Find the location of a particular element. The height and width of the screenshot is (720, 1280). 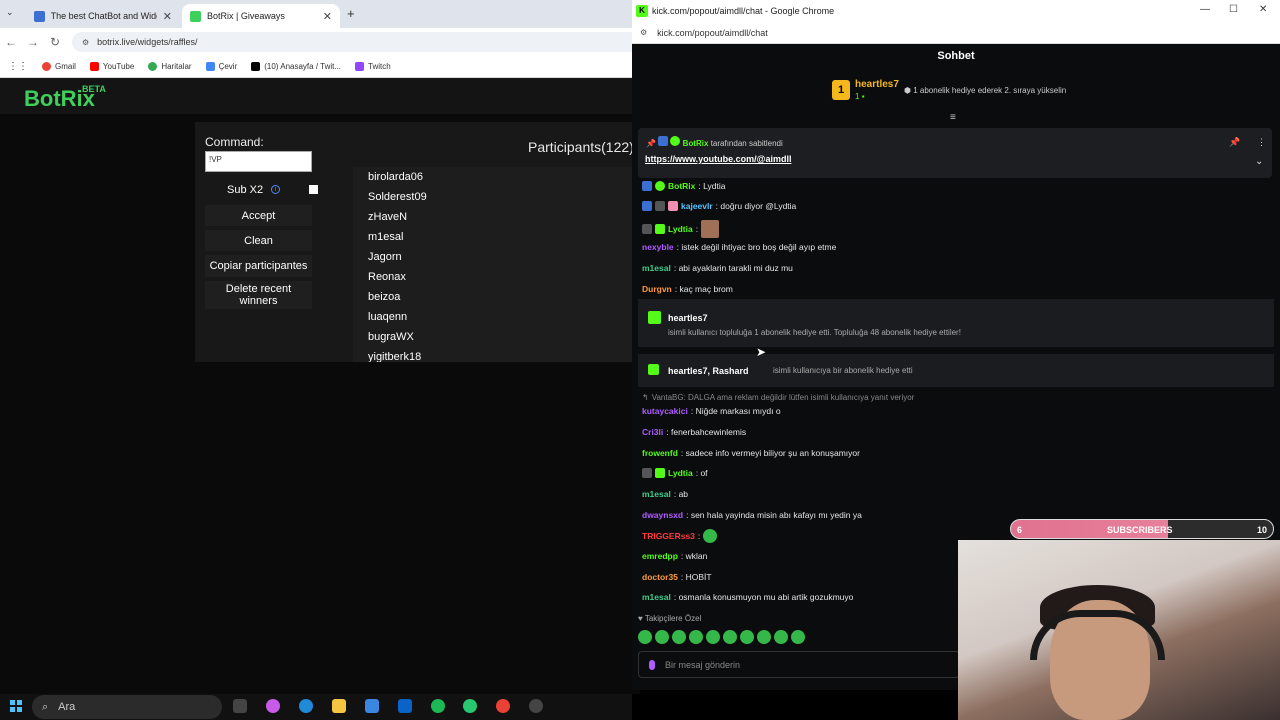

participant-item: bugraWX is located at coordinates (496, 337).